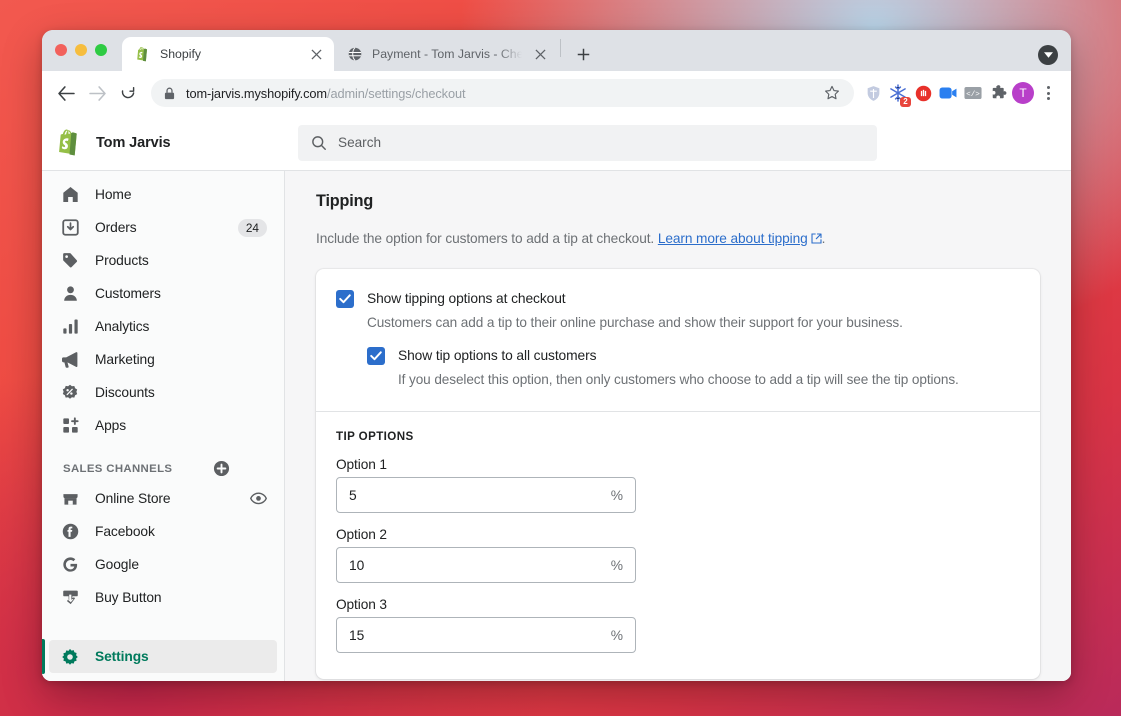 Image resolution: width=1121 pixels, height=716 pixels. I want to click on code-brackets-icon: </>, so click(973, 93).